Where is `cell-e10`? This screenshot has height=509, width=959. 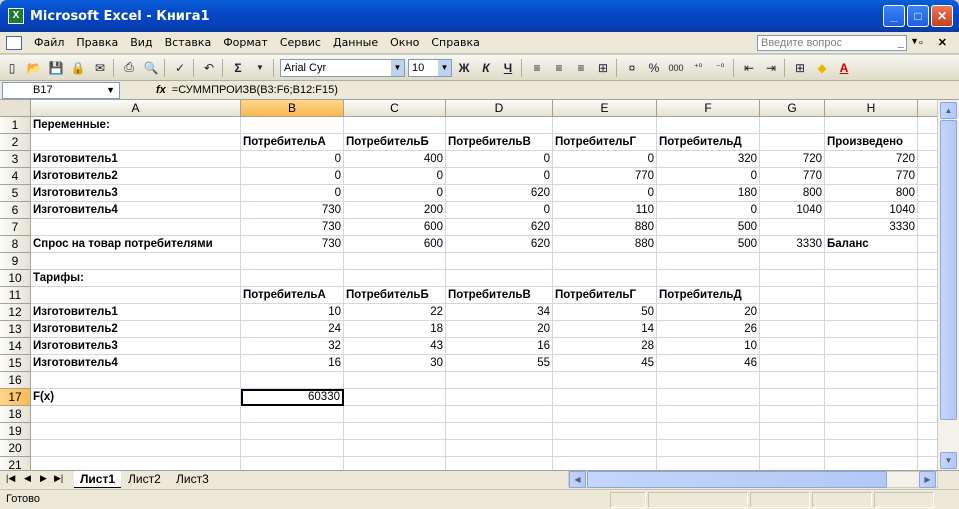
cell-e10 is located at coordinates (605, 278).